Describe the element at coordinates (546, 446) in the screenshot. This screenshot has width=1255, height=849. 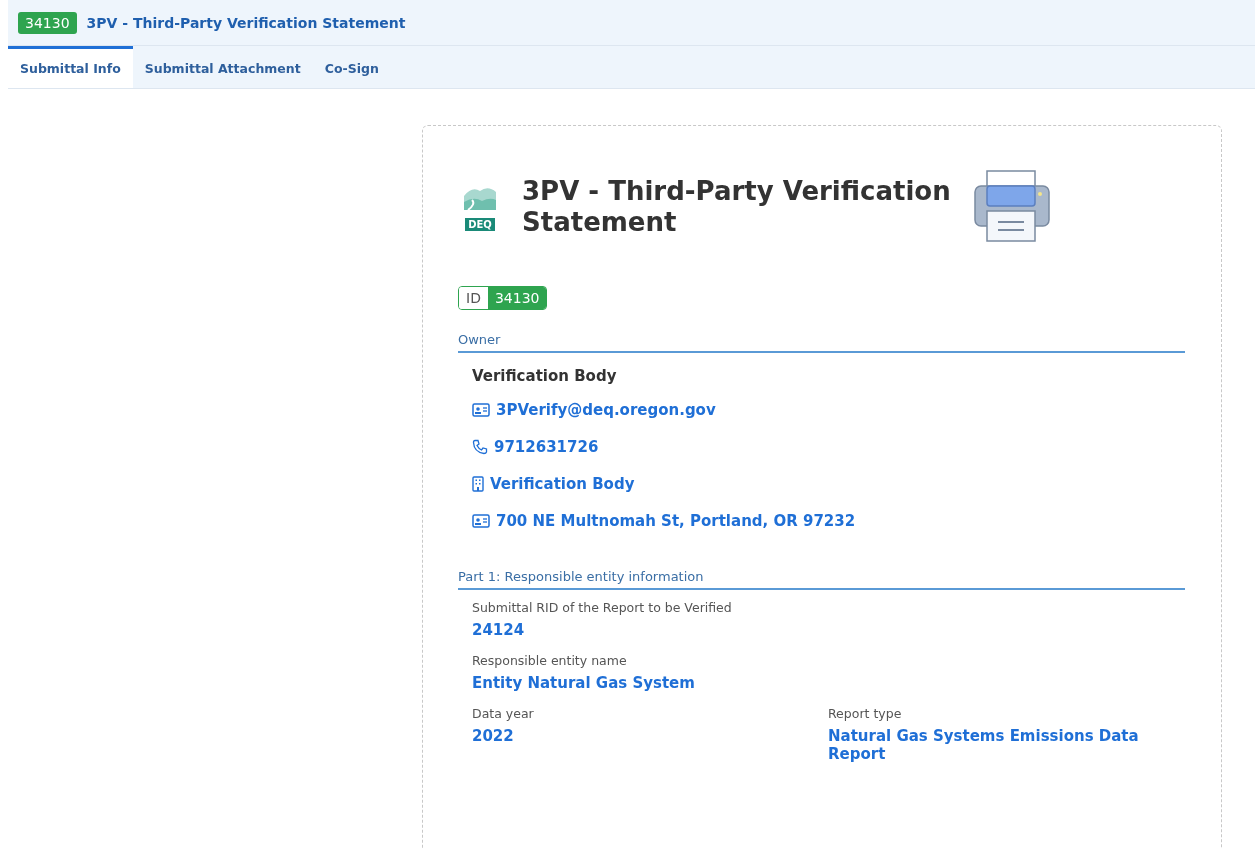
I see `contact-link: 9712631726` at that location.